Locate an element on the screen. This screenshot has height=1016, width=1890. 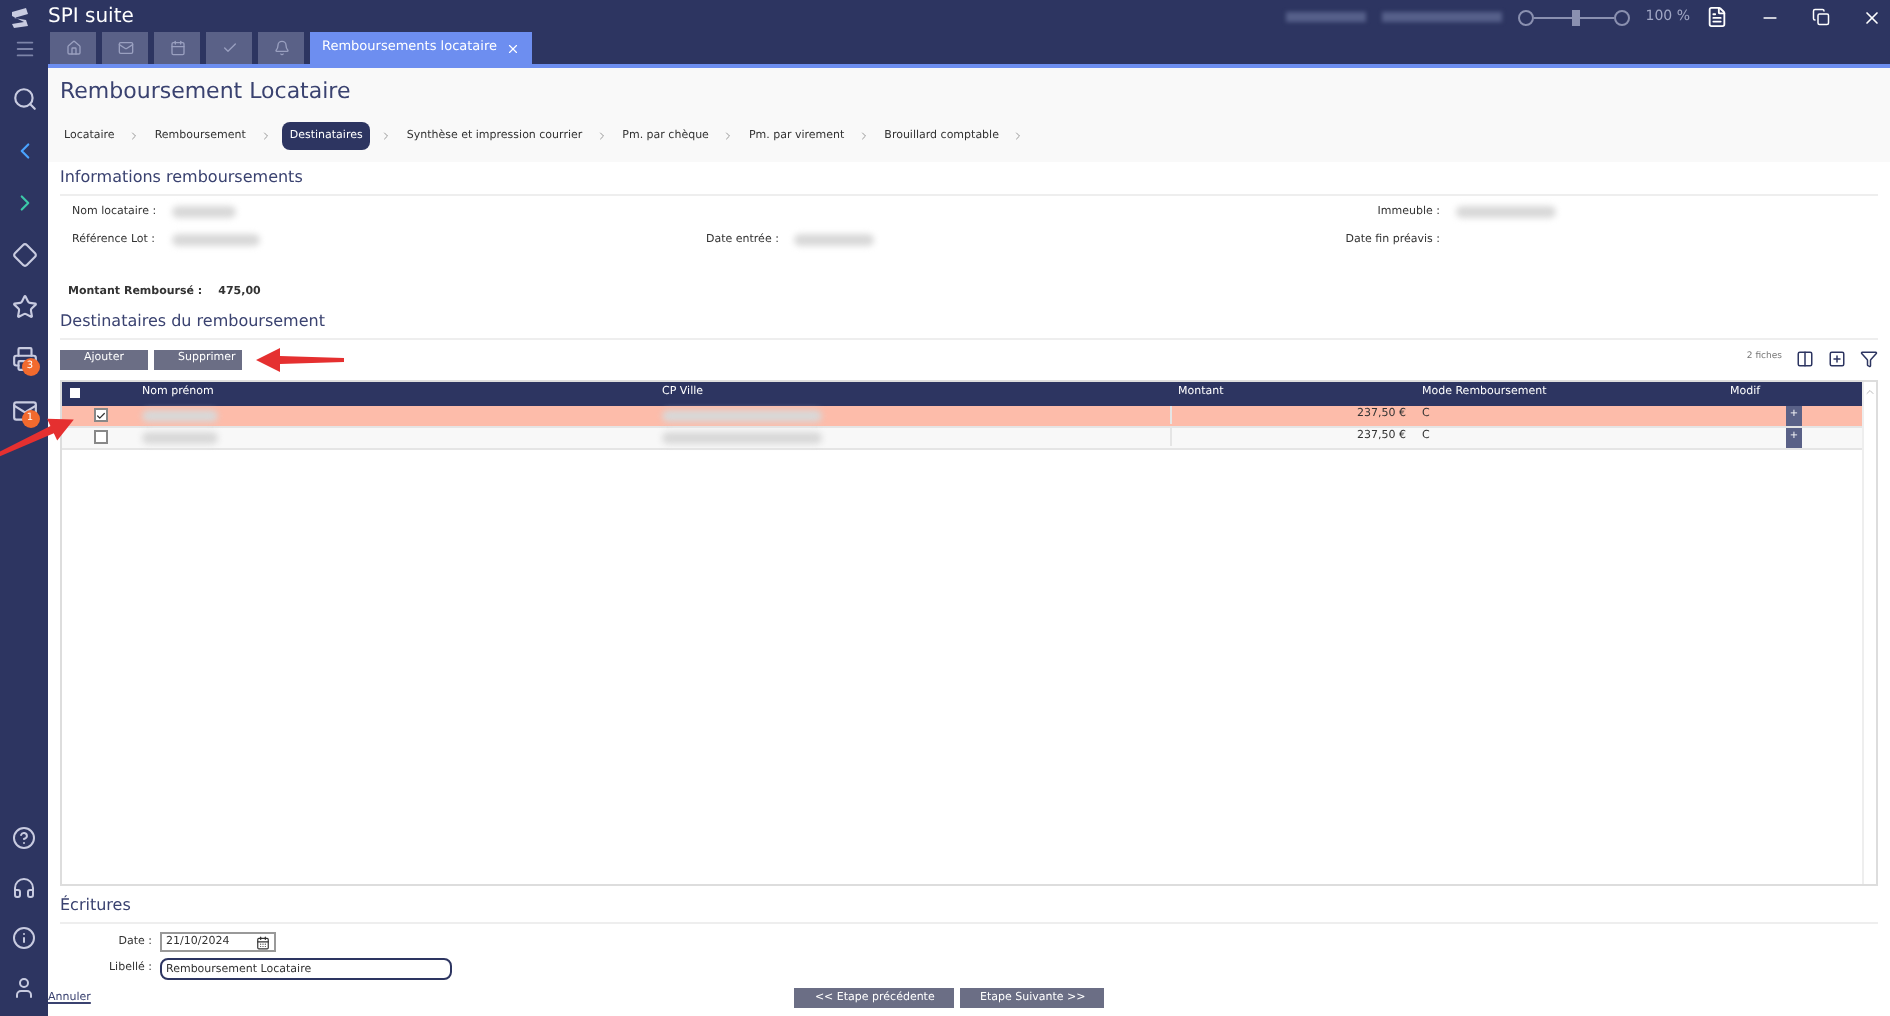
restore-icon is located at coordinates (1821, 17).